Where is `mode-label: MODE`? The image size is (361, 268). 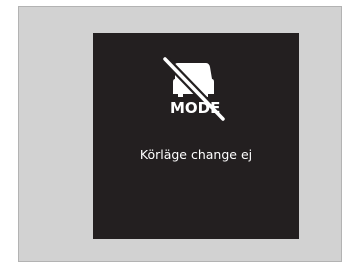 mode-label: MODE is located at coordinates (195, 108).